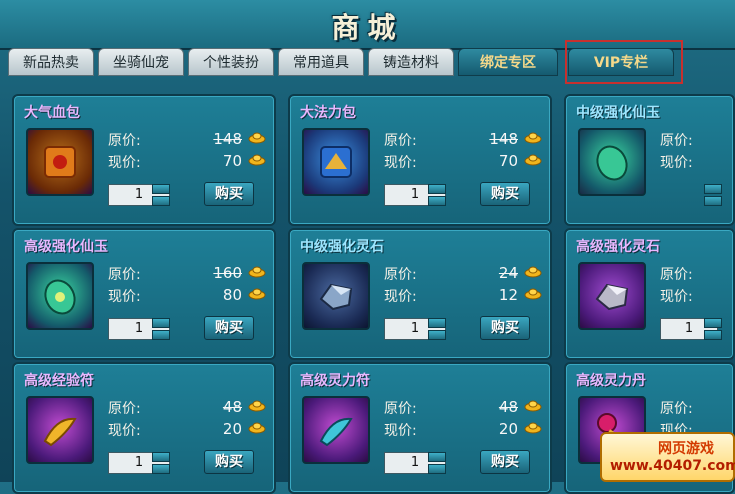 The width and height of the screenshot is (735, 494). I want to click on current-price-row: 现价: 70, so click(463, 162).